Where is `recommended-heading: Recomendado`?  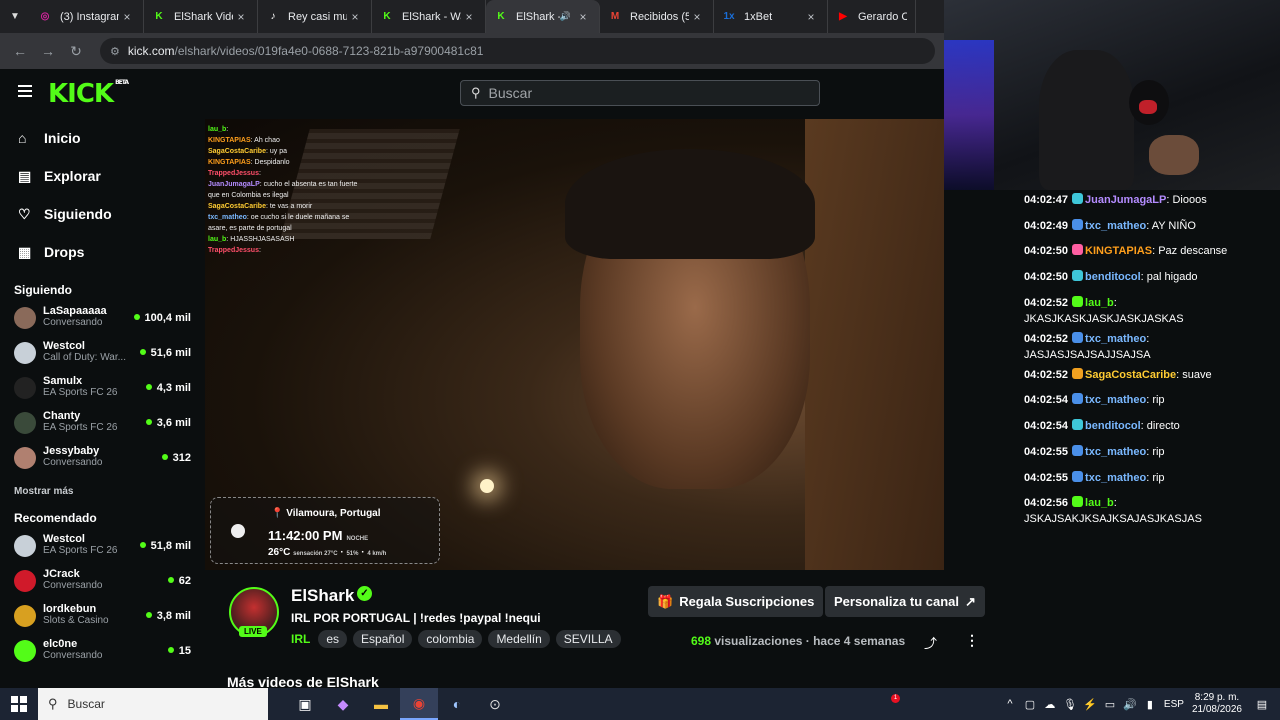
recommended-heading: Recomendado is located at coordinates (55, 518).